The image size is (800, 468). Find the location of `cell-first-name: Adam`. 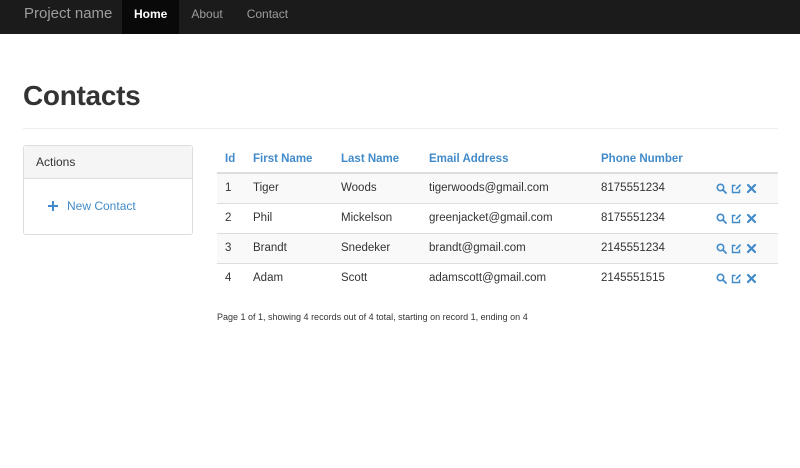

cell-first-name: Adam is located at coordinates (289, 277).